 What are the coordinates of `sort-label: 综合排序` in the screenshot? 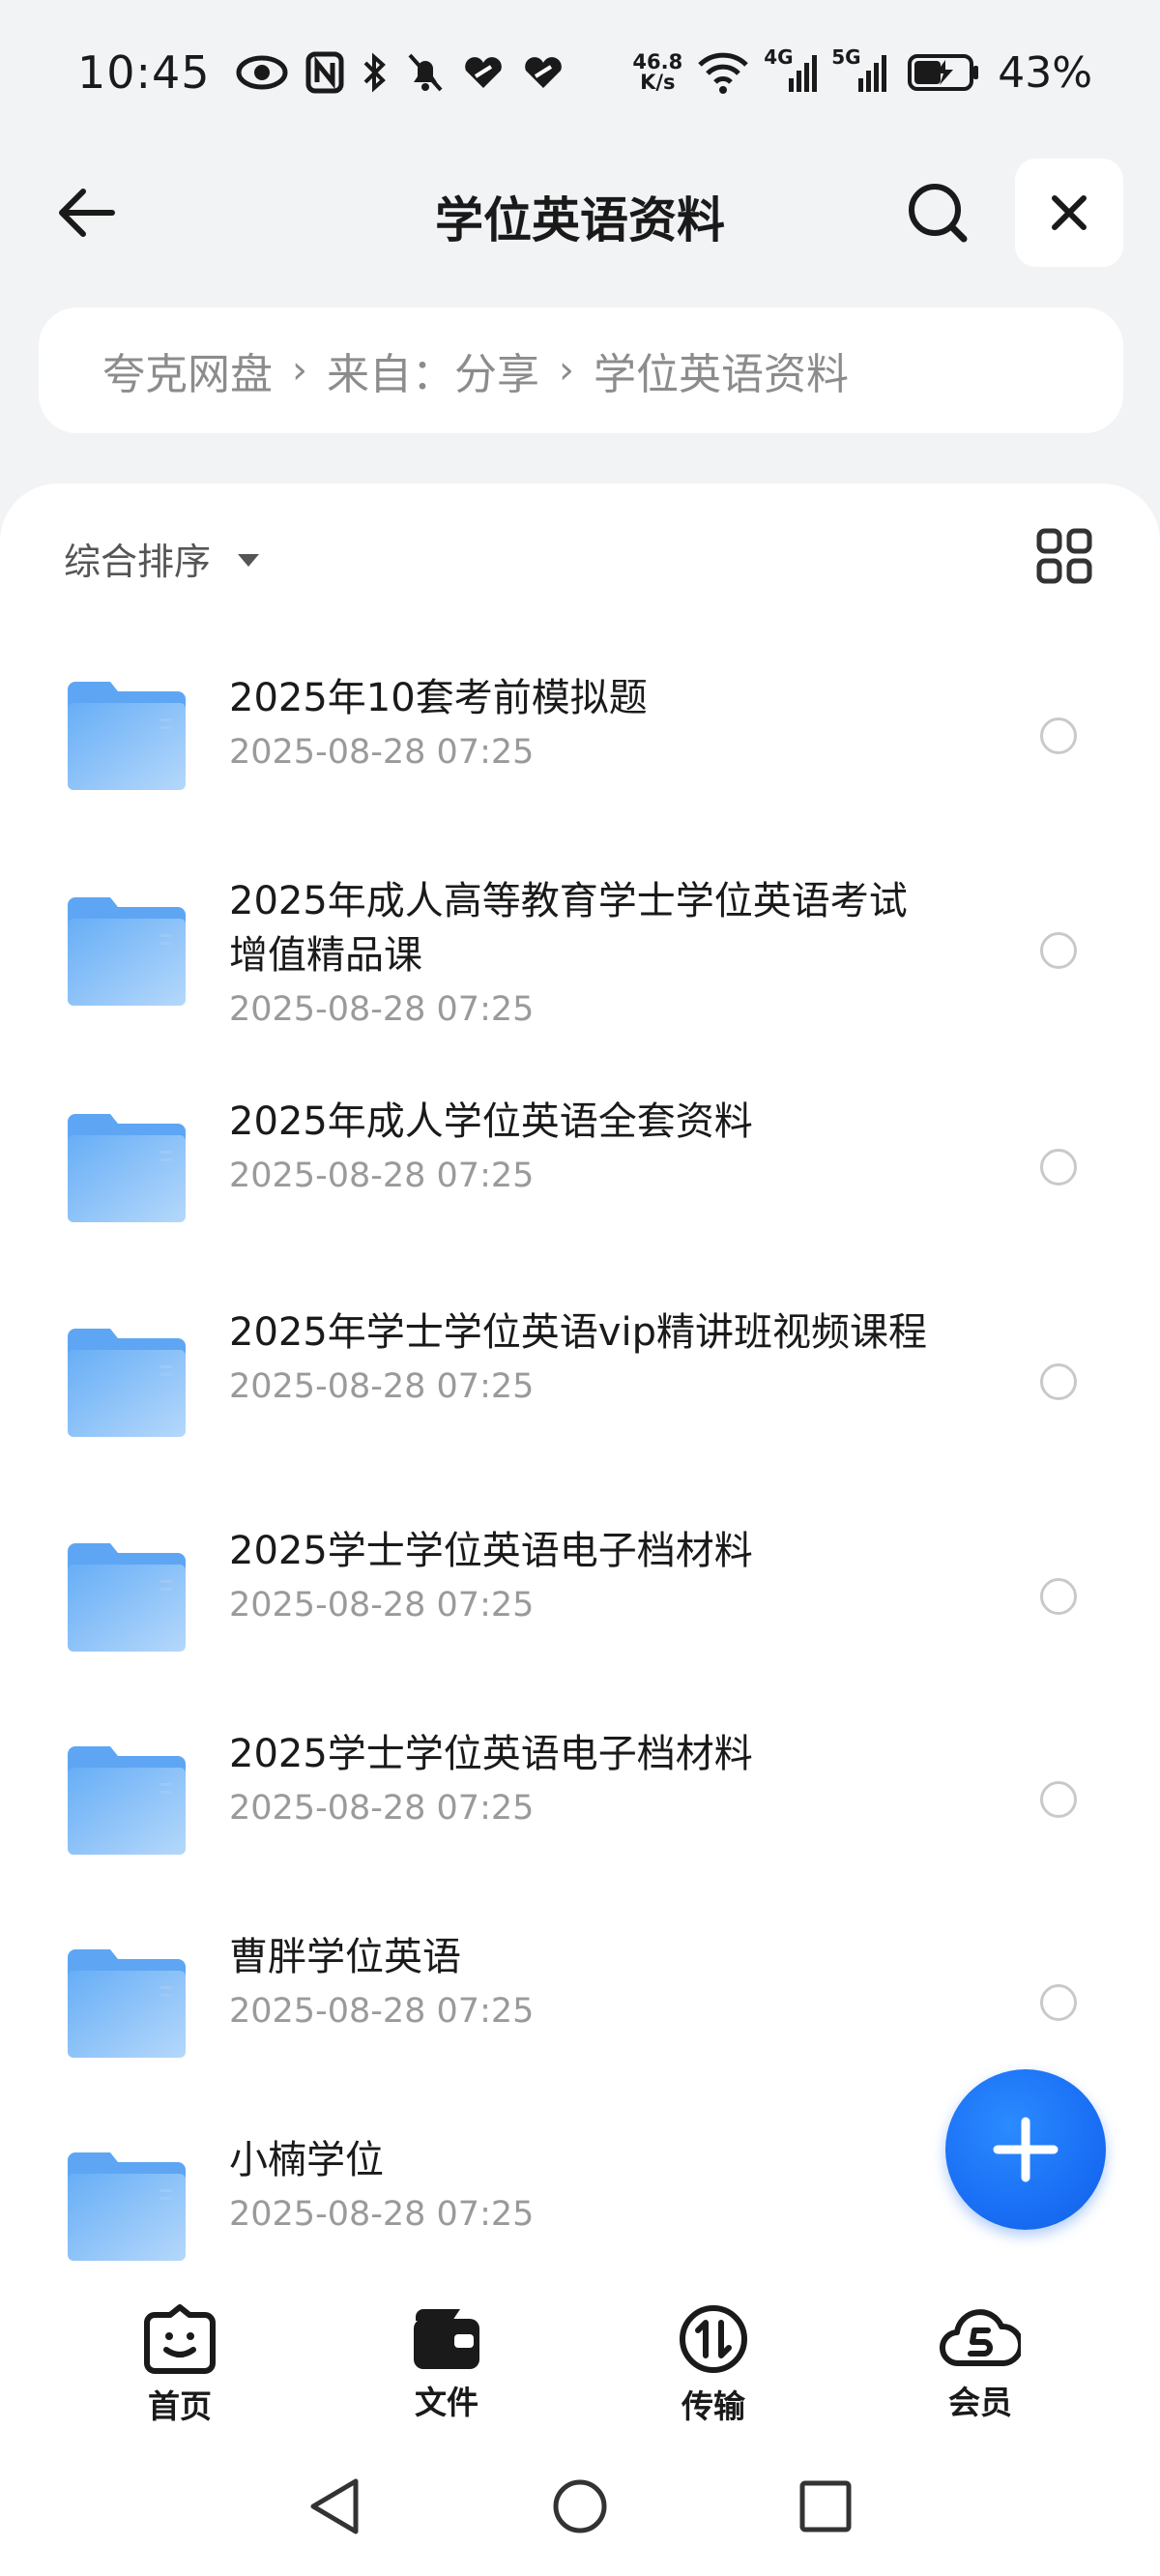 It's located at (138, 562).